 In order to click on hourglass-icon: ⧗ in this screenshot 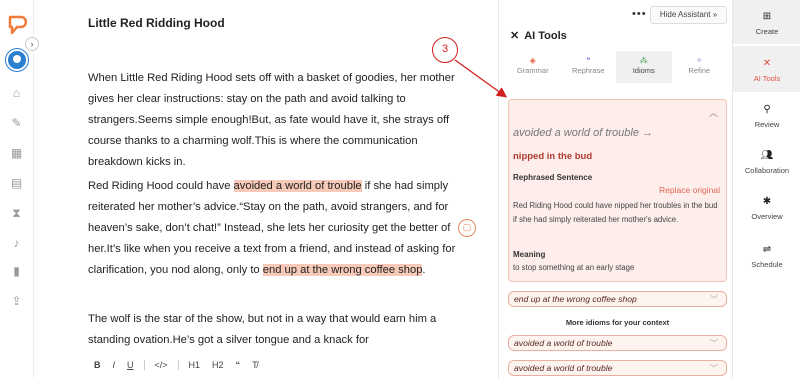, I will do `click(16, 213)`.